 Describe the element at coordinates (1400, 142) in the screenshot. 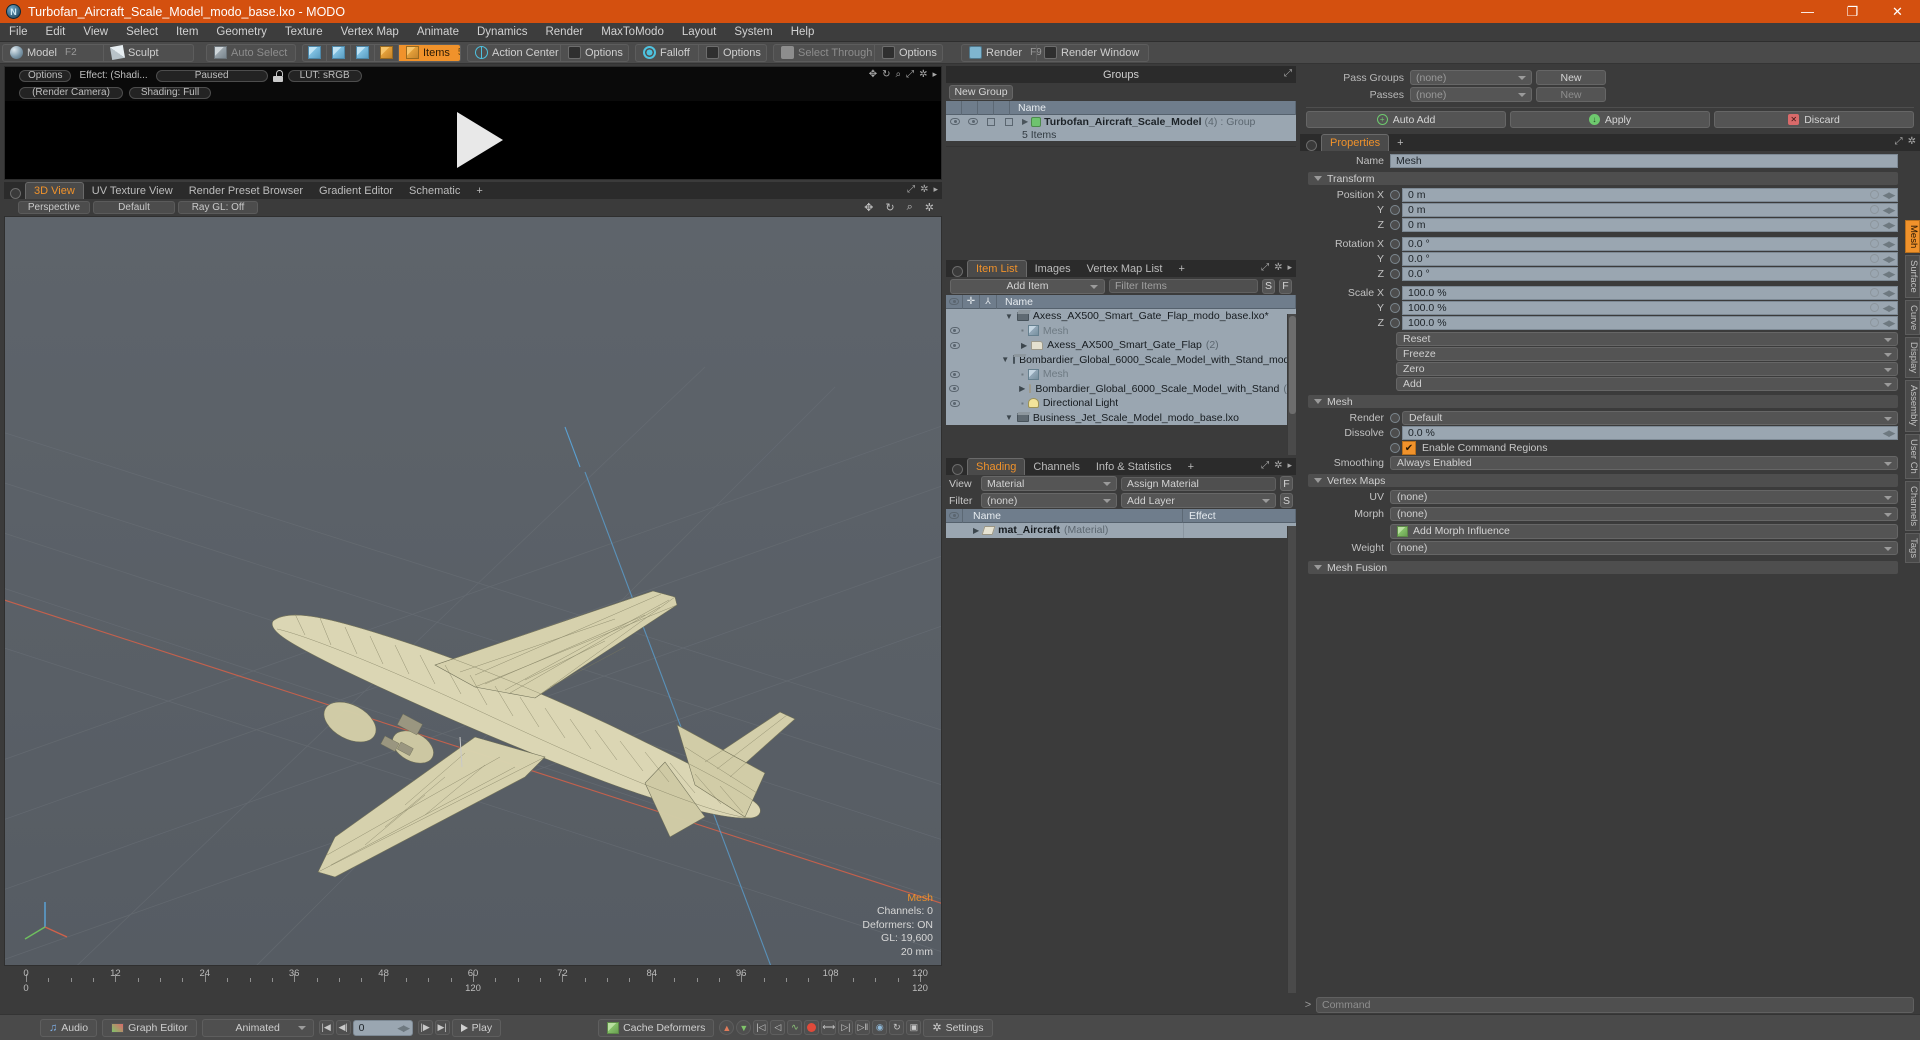

I see `properties-add-tab: +` at that location.